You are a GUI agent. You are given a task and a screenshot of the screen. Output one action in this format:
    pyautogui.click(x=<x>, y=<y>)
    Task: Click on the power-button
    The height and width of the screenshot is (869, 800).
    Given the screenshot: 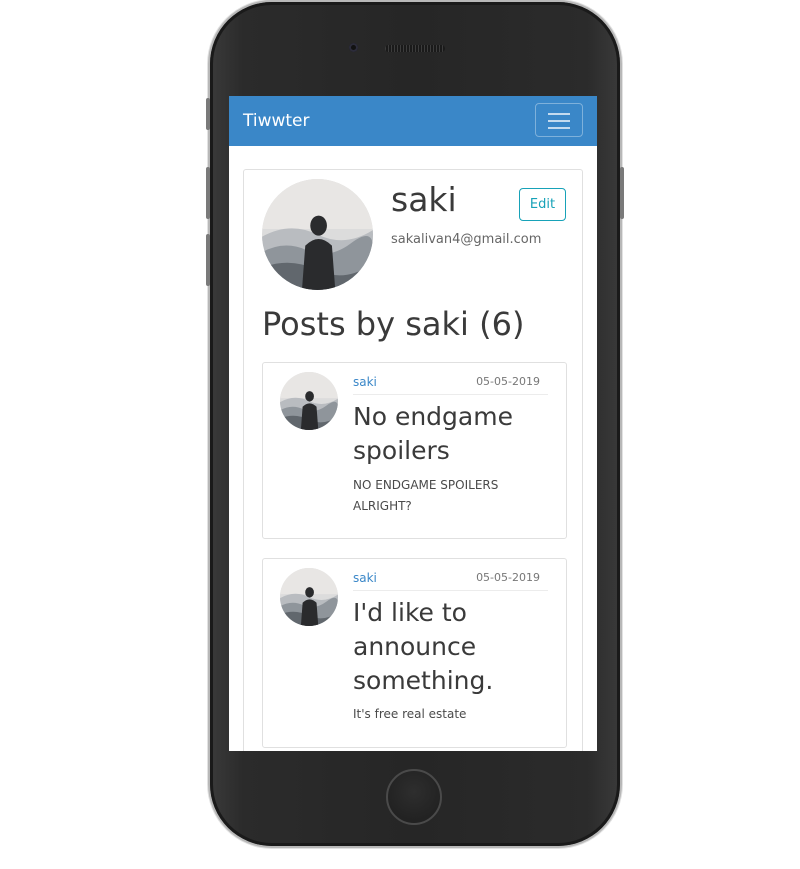 What is the action you would take?
    pyautogui.click(x=622, y=193)
    